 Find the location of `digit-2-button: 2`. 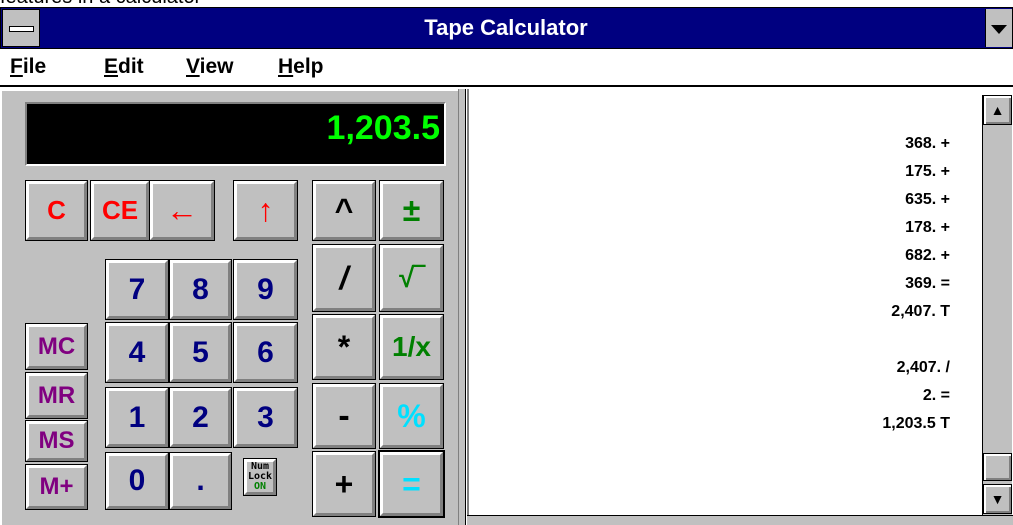

digit-2-button: 2 is located at coordinates (200, 417).